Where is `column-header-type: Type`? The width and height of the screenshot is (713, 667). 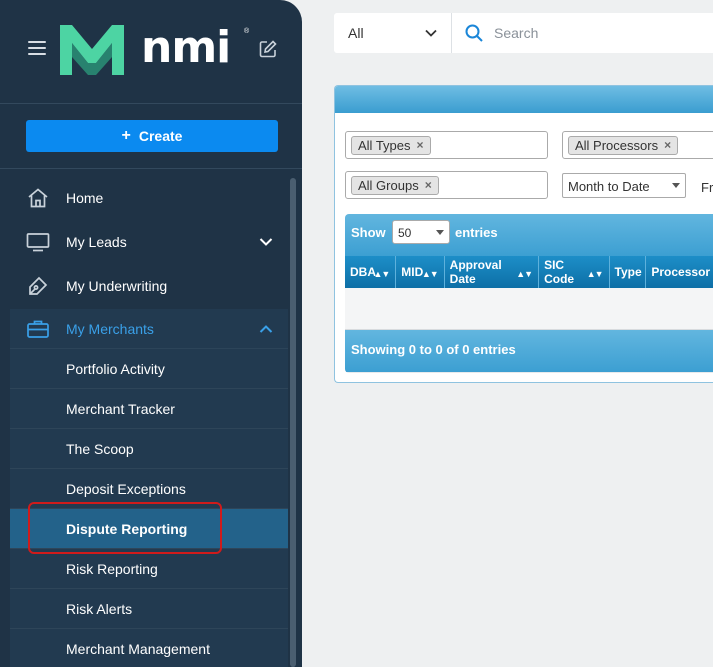
column-header-type: Type is located at coordinates (628, 272).